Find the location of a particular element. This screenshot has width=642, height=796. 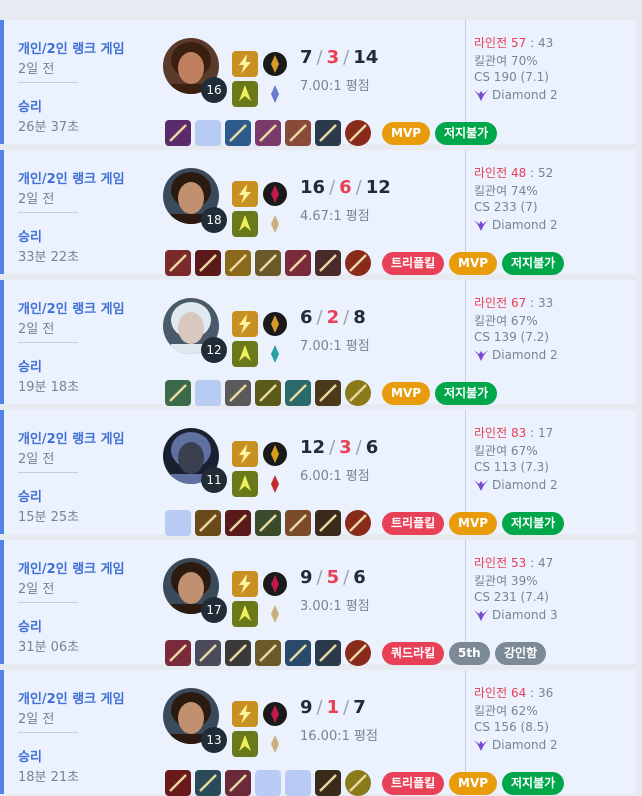

kda-ratio: 7.00:1 평점 is located at coordinates (335, 346).